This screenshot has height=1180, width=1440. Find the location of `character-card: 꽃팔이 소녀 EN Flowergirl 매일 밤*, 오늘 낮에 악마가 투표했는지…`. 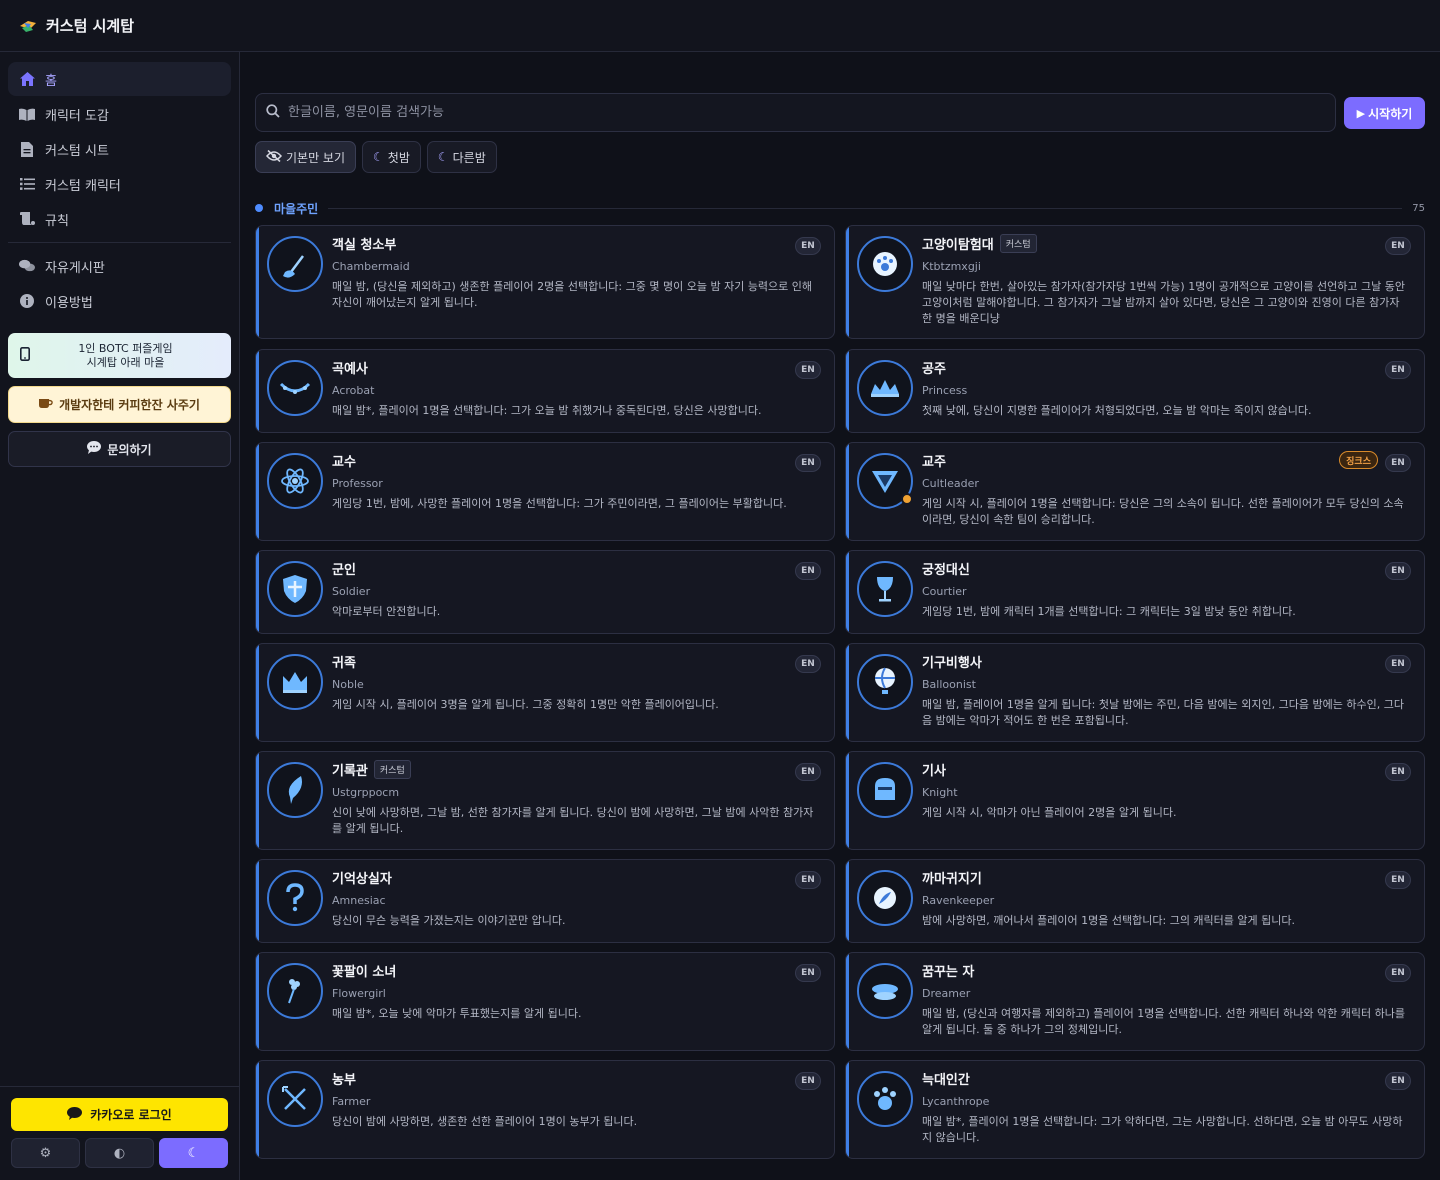

character-card: 꽃팔이 소녀 EN Flowergirl 매일 밤*, 오늘 낮에 악마가 투표했는지… is located at coordinates (545, 1001).